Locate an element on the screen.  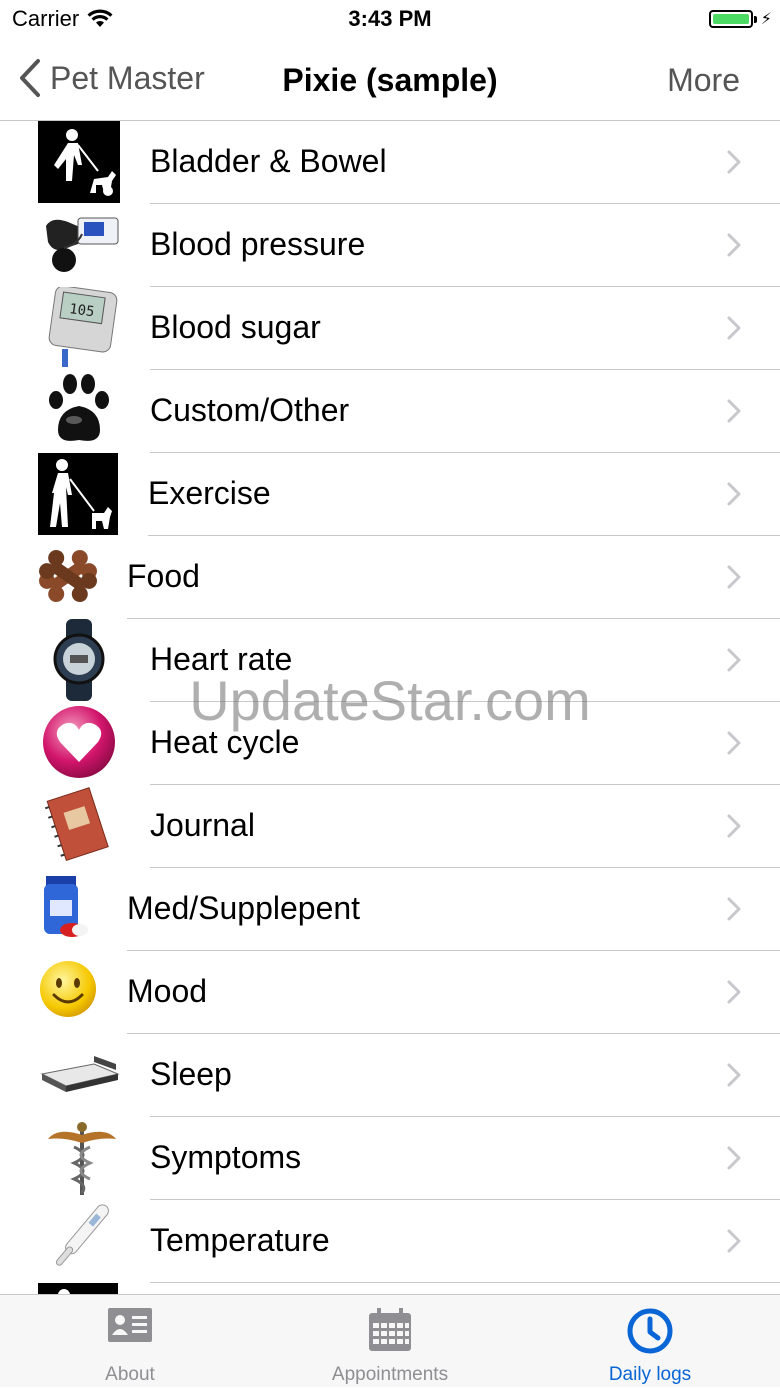
page-title: Pixie (sample) is located at coordinates (390, 80).